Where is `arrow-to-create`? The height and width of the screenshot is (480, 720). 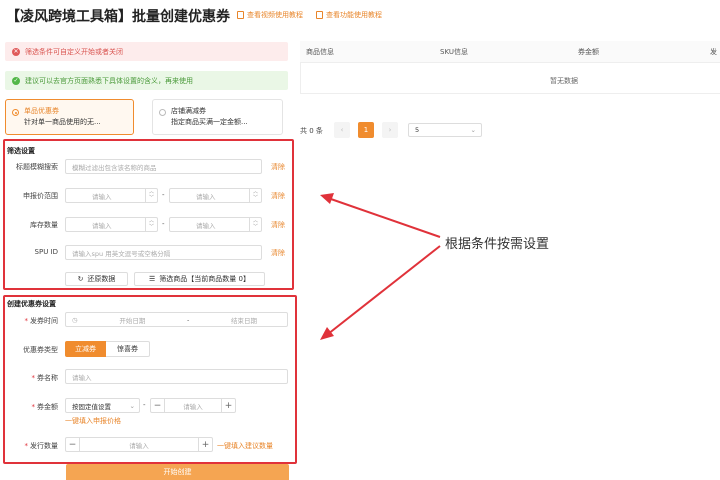
arrow-to-create is located at coordinates (384, 290).